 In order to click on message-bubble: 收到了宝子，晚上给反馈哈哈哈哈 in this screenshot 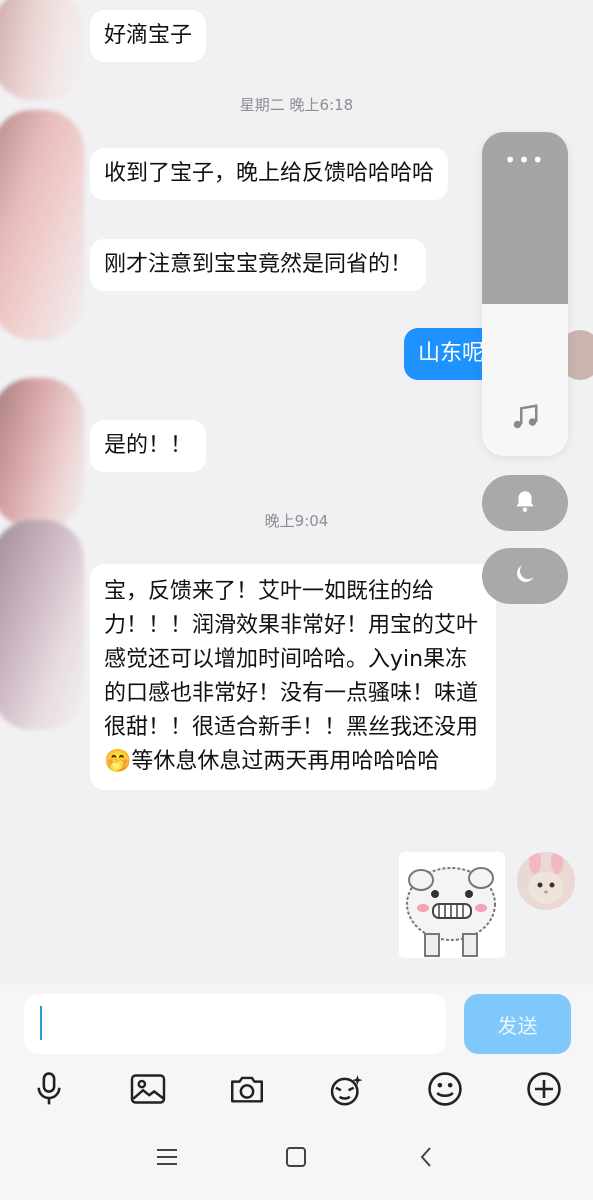, I will do `click(269, 174)`.